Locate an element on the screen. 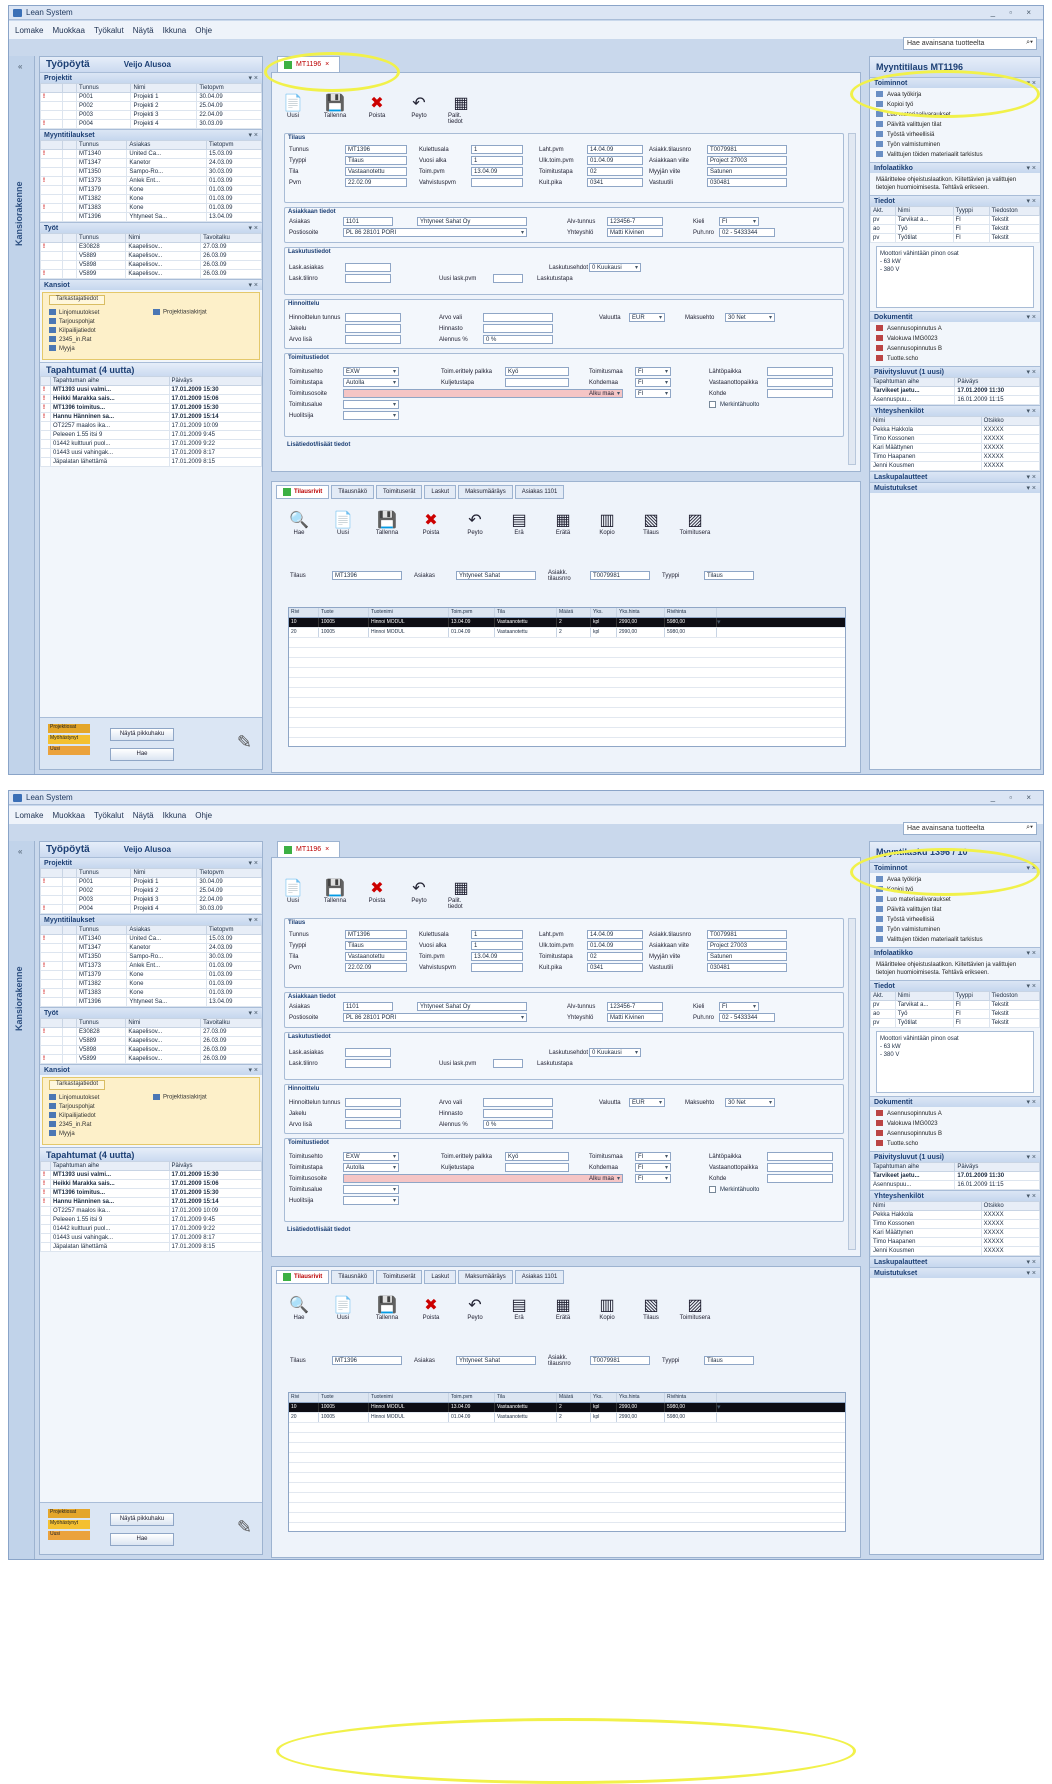  table-row: ! MT1393 uusi valmi... 17.01.2009 15:30 is located at coordinates (151, 1175).